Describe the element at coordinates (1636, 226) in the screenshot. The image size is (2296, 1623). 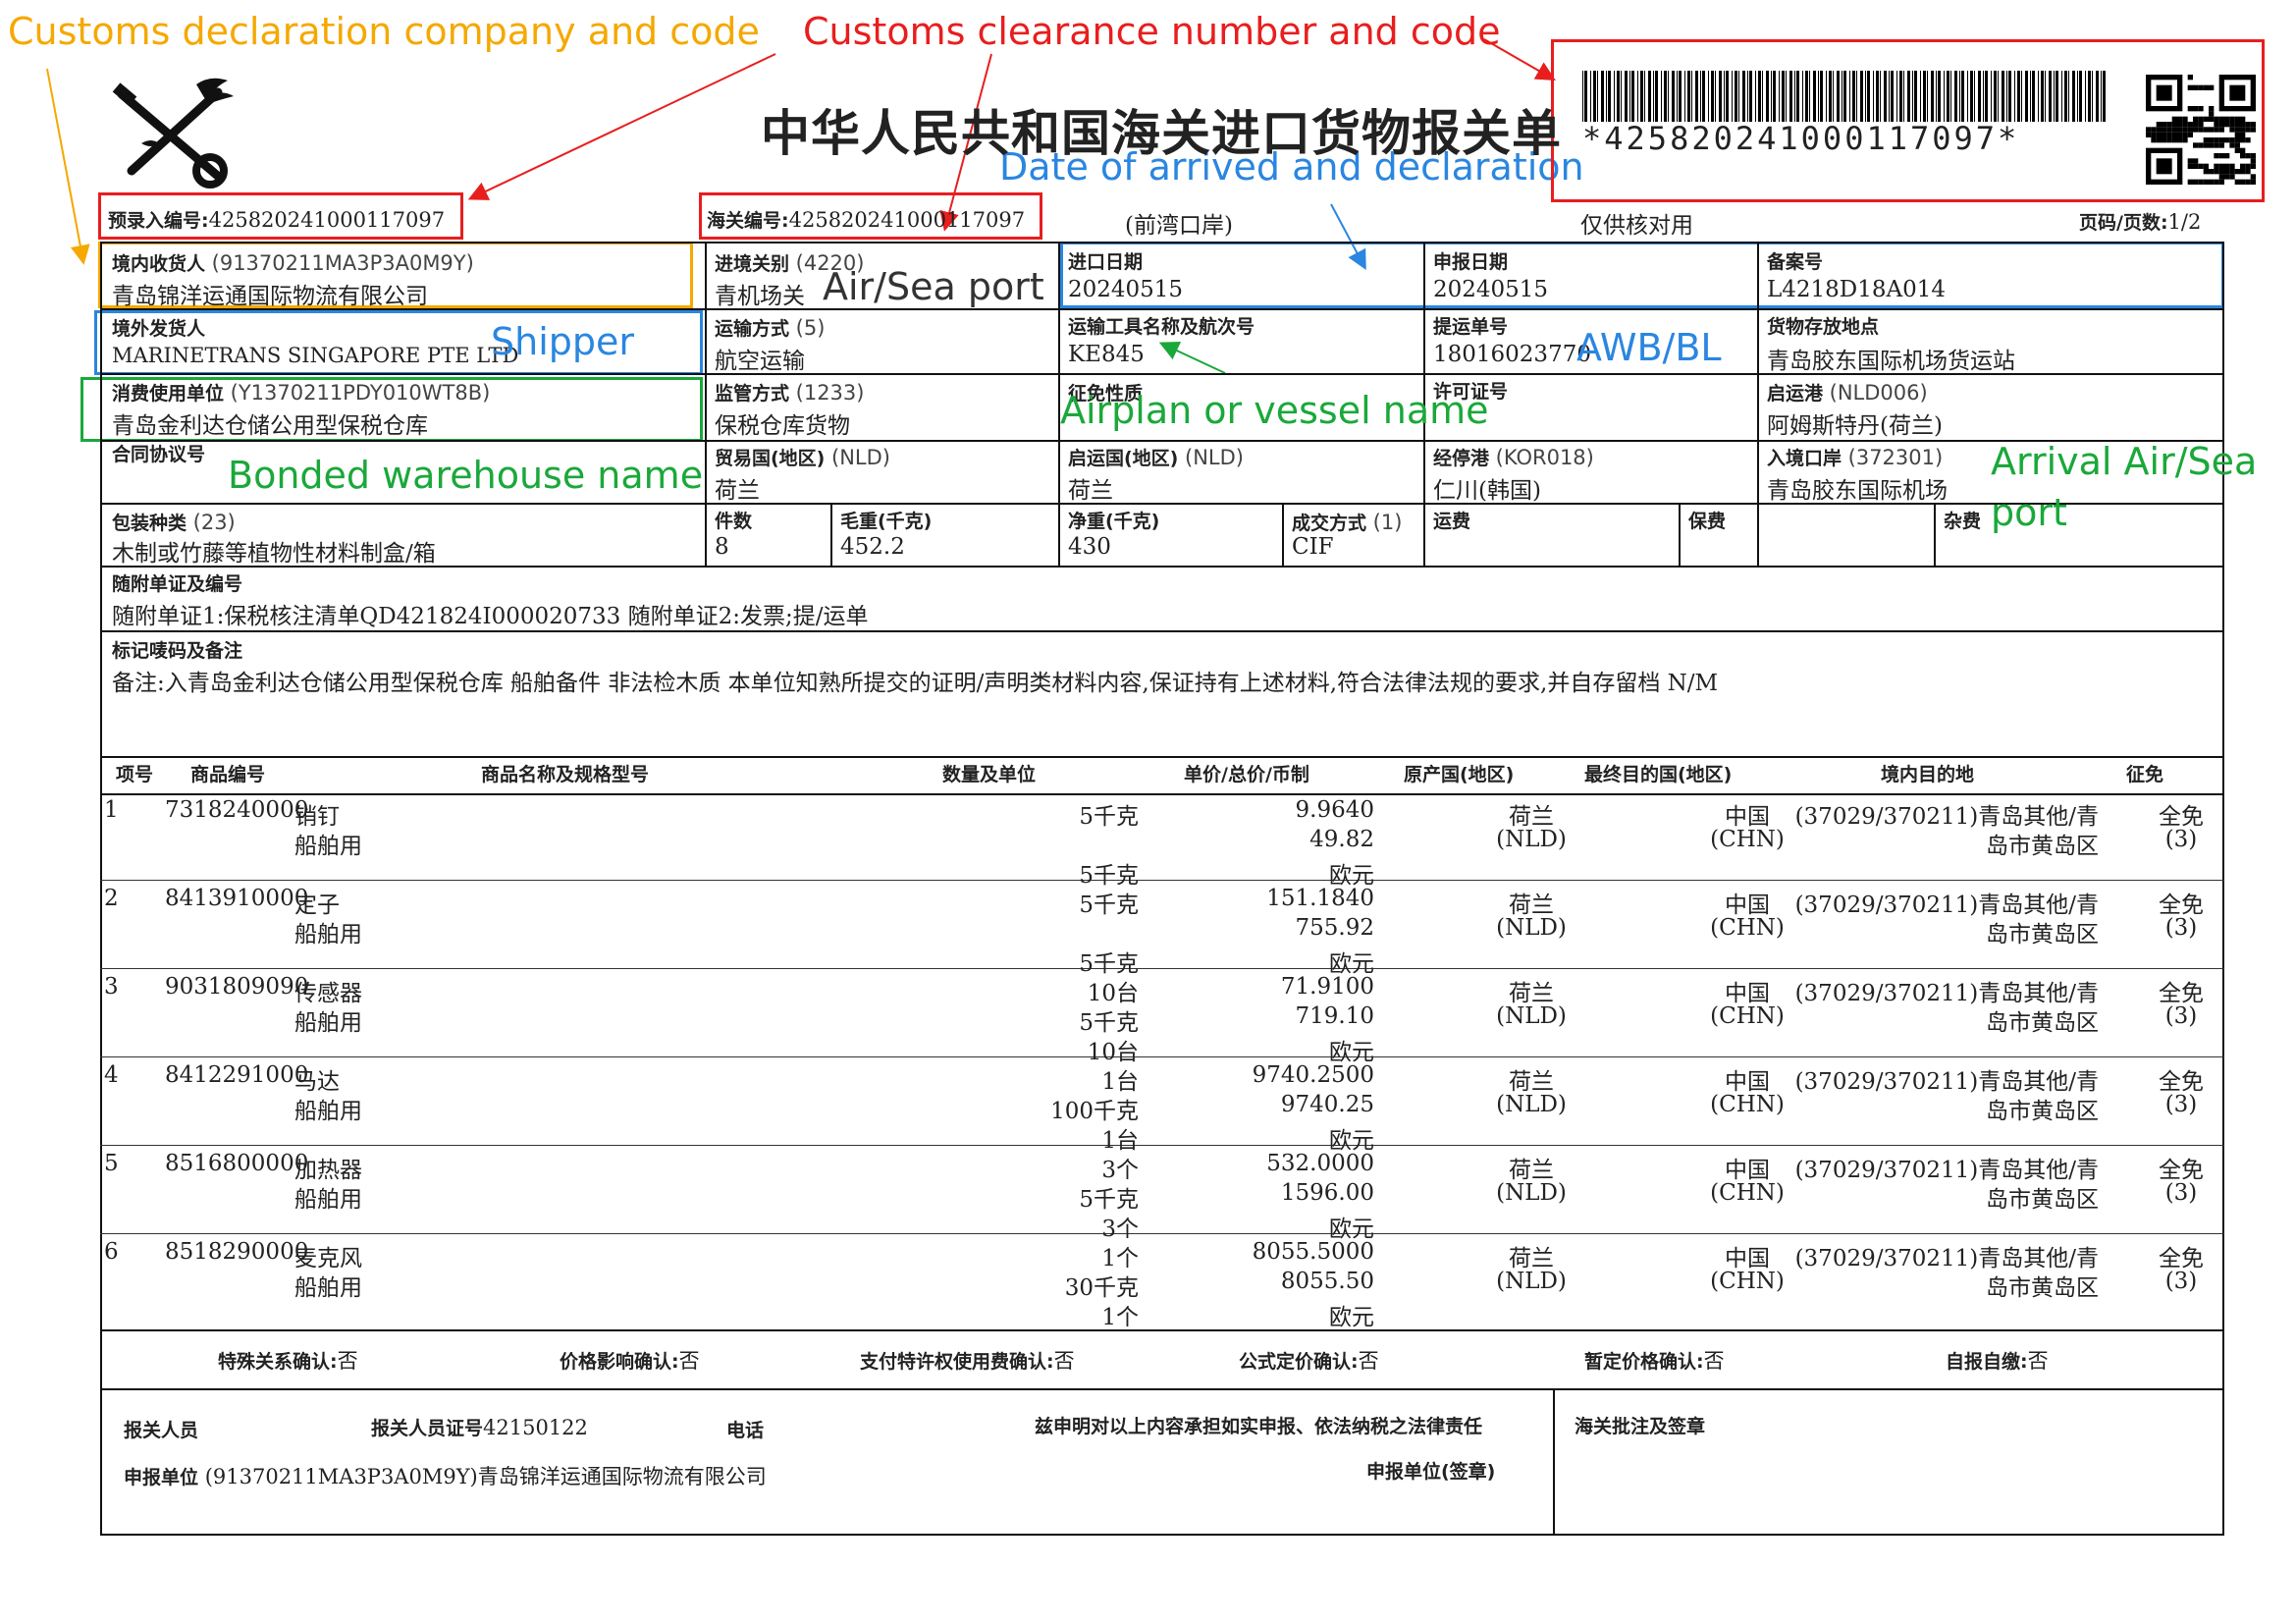
I see `verify-note: 仅供核对用` at that location.